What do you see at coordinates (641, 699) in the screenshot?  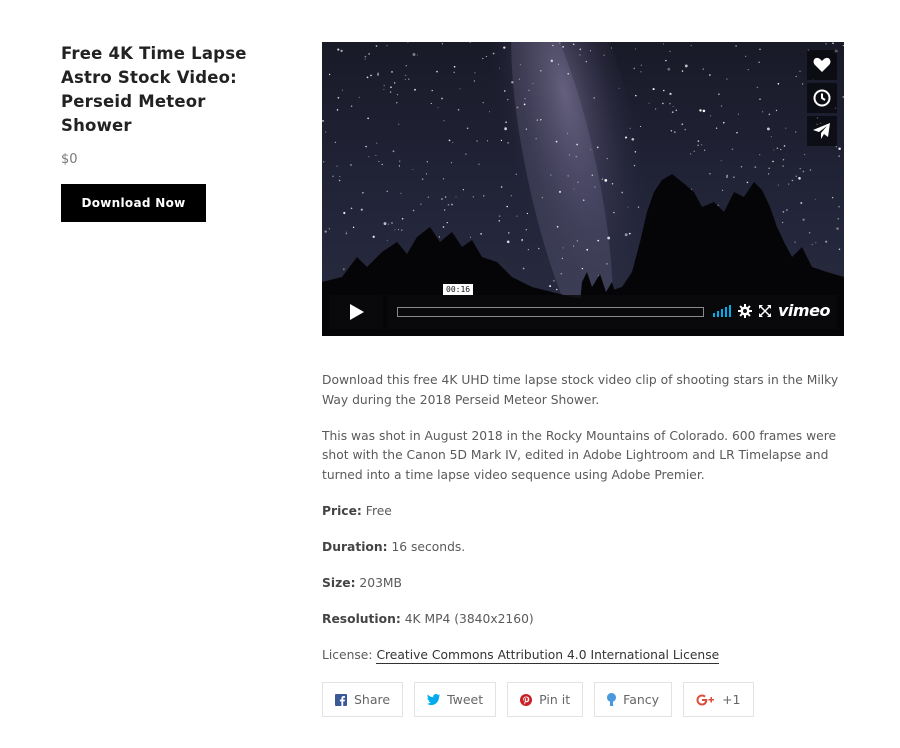 I see `fancy-share-label: Fancy` at bounding box center [641, 699].